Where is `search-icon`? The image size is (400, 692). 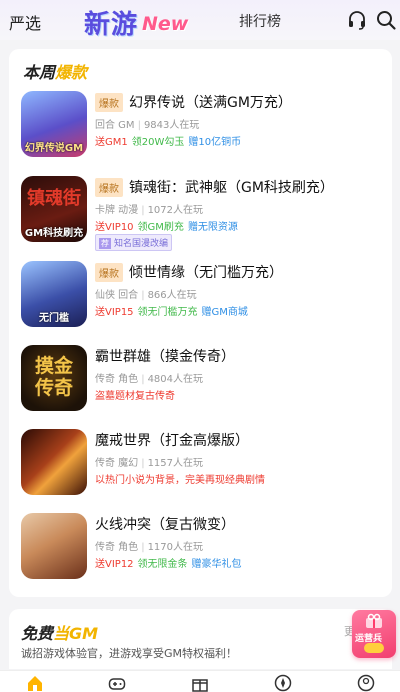 search-icon is located at coordinates (386, 20).